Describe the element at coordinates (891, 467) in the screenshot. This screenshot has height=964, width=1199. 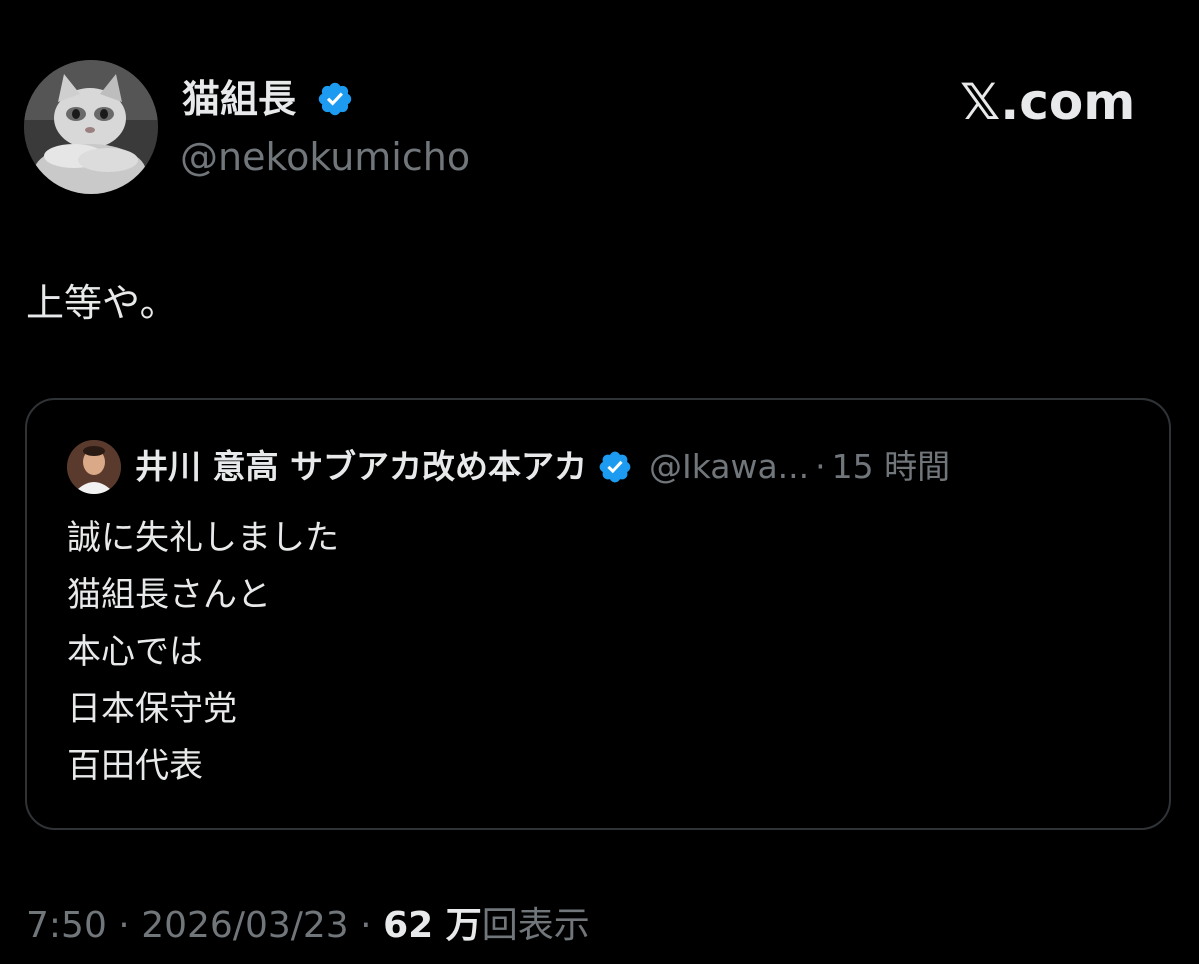
I see `quoted-timestamp: 15 時間` at that location.